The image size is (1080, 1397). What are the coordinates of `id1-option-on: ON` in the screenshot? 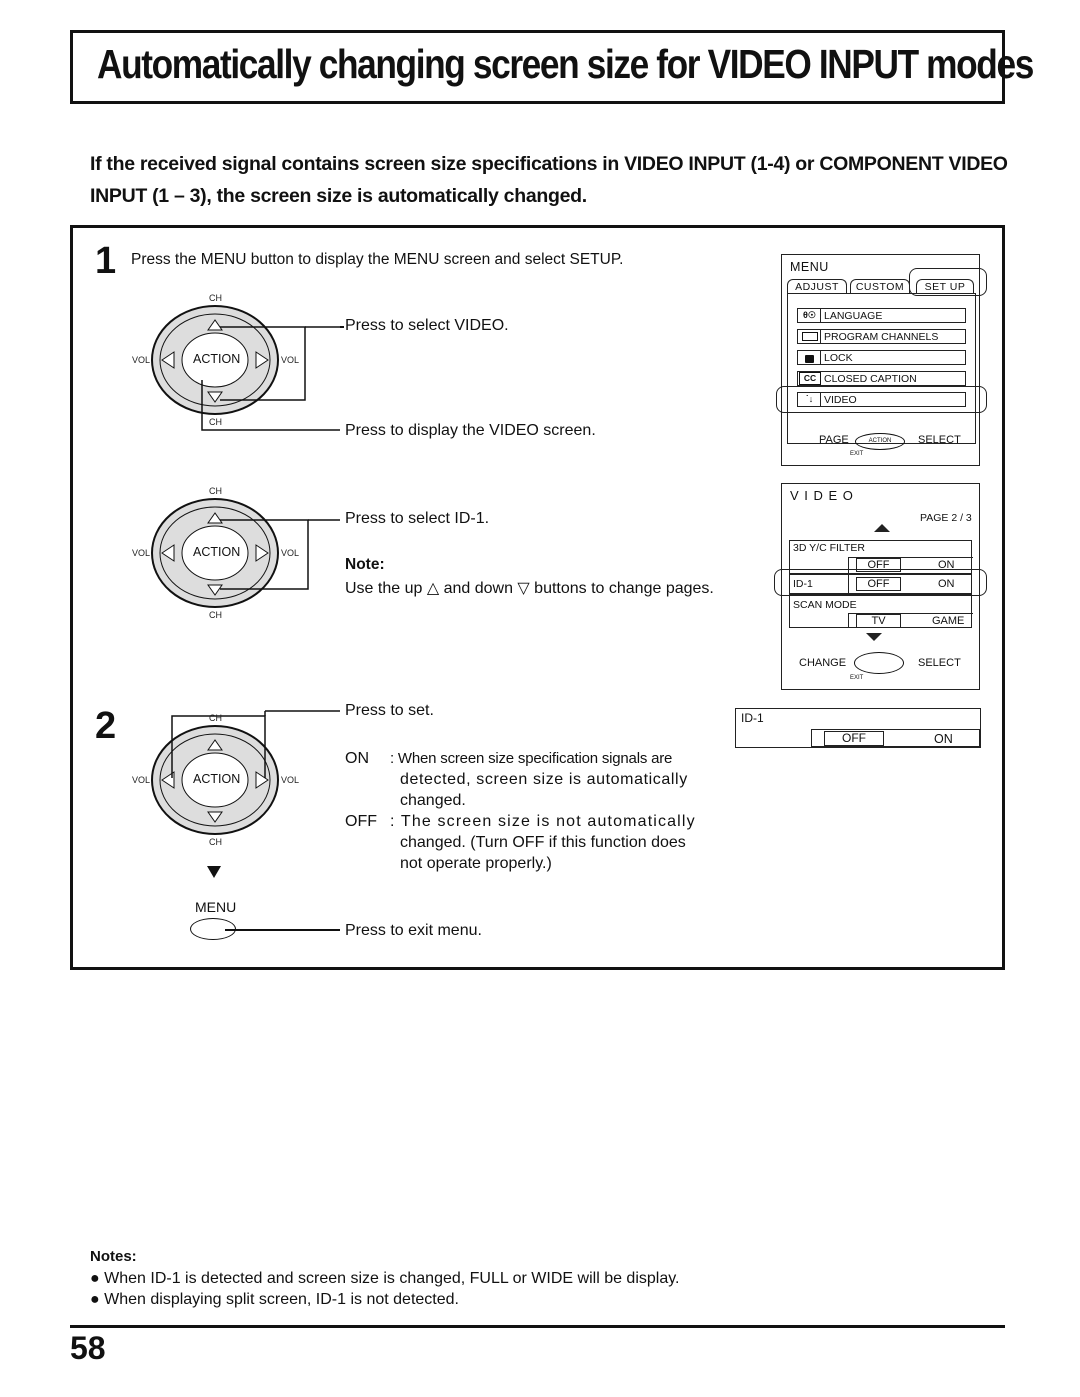 It's located at (943, 739).